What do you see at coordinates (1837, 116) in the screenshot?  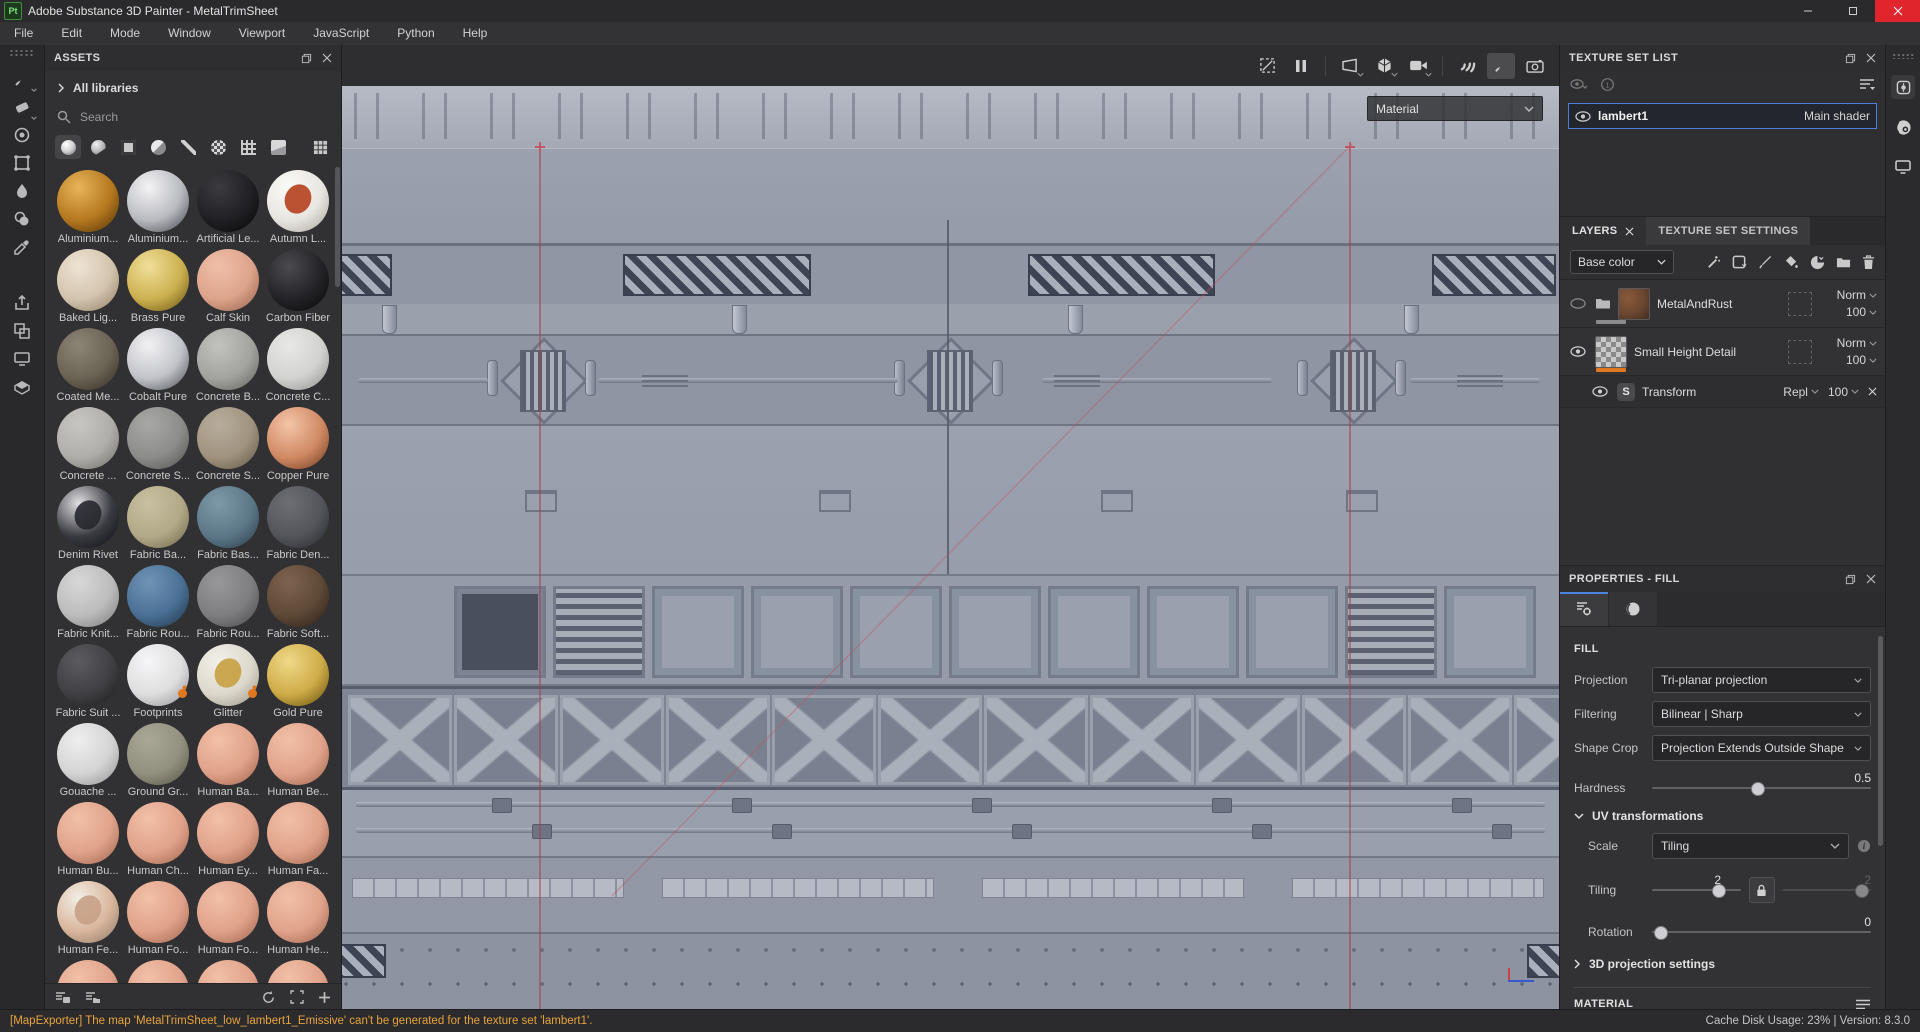 I see `texture-set-shader: Main shader` at bounding box center [1837, 116].